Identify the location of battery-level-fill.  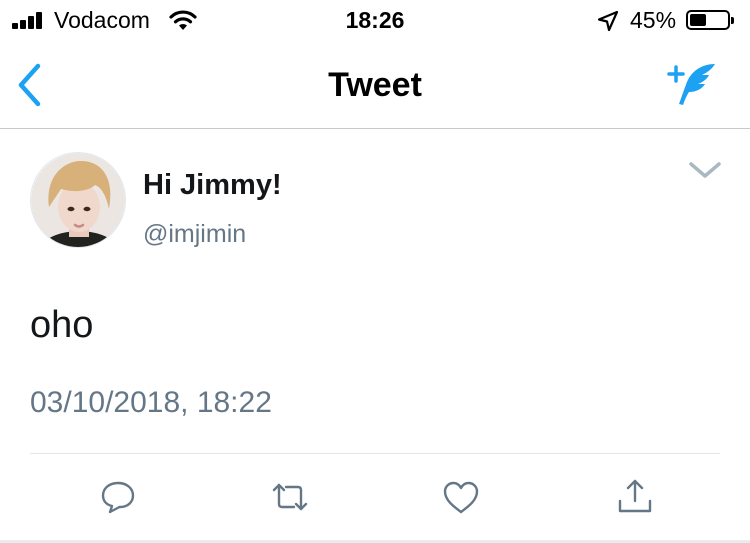
(698, 20).